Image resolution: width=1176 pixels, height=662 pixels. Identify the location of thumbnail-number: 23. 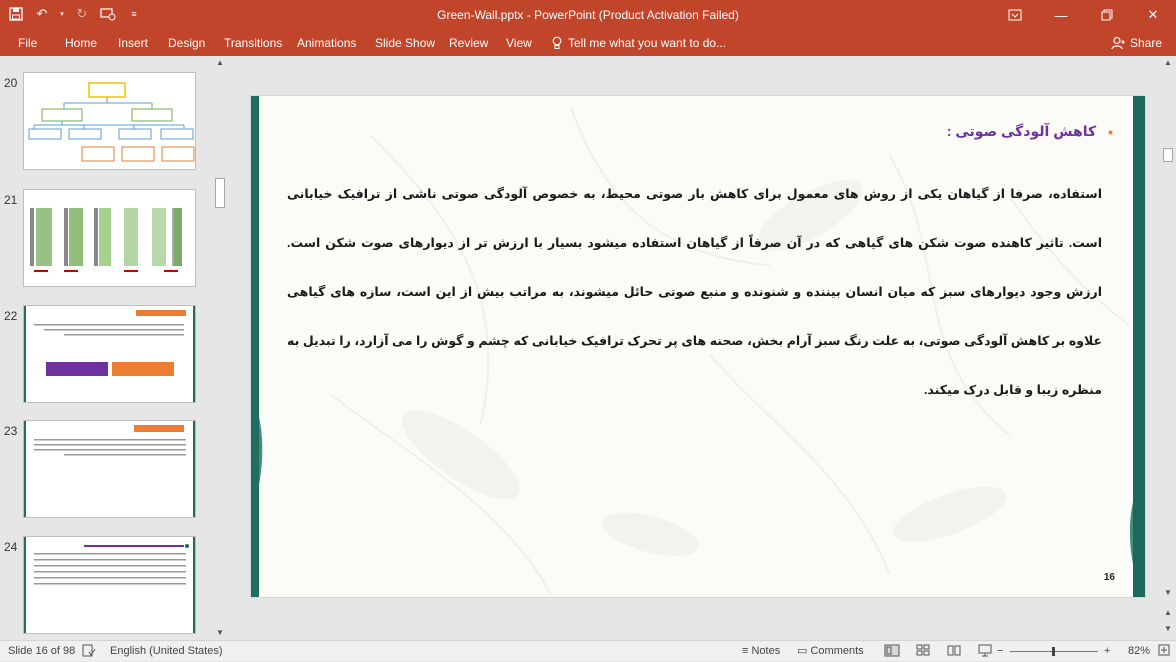
(11, 431).